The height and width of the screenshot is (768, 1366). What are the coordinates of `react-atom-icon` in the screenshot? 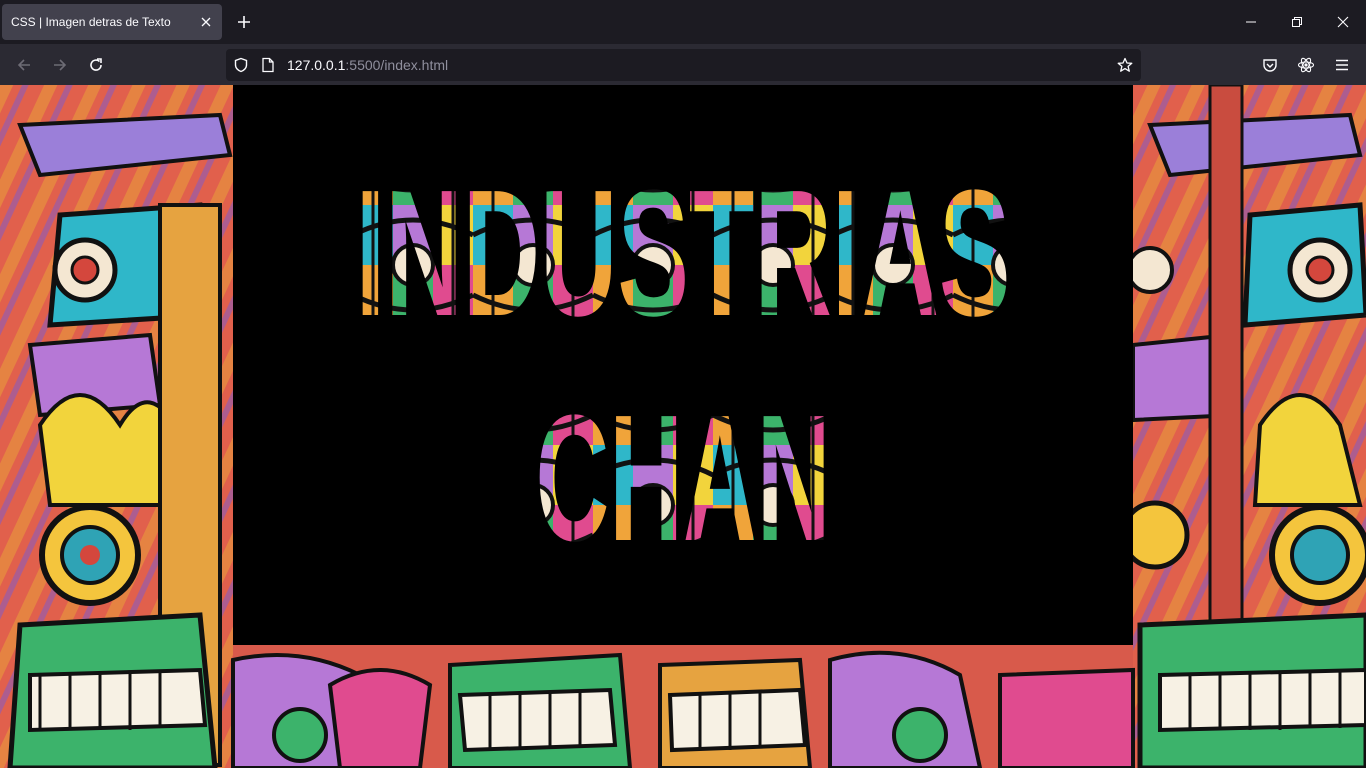 It's located at (1306, 65).